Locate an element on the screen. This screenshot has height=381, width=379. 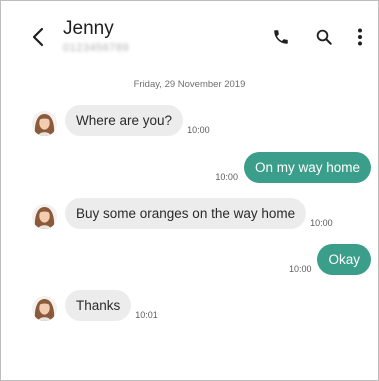
chevron-left-icon is located at coordinates (38, 37).